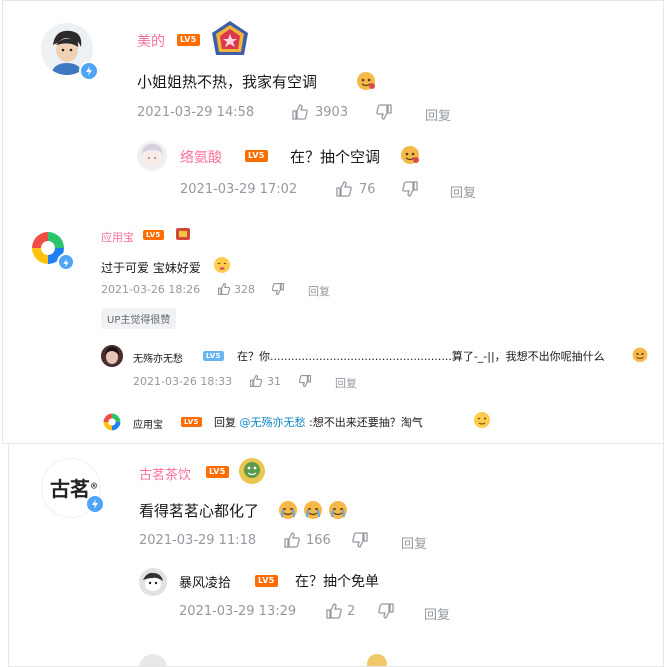 The height and width of the screenshot is (667, 665). Describe the element at coordinates (337, 582) in the screenshot. I see `reply-text: 在？抽个免单` at that location.